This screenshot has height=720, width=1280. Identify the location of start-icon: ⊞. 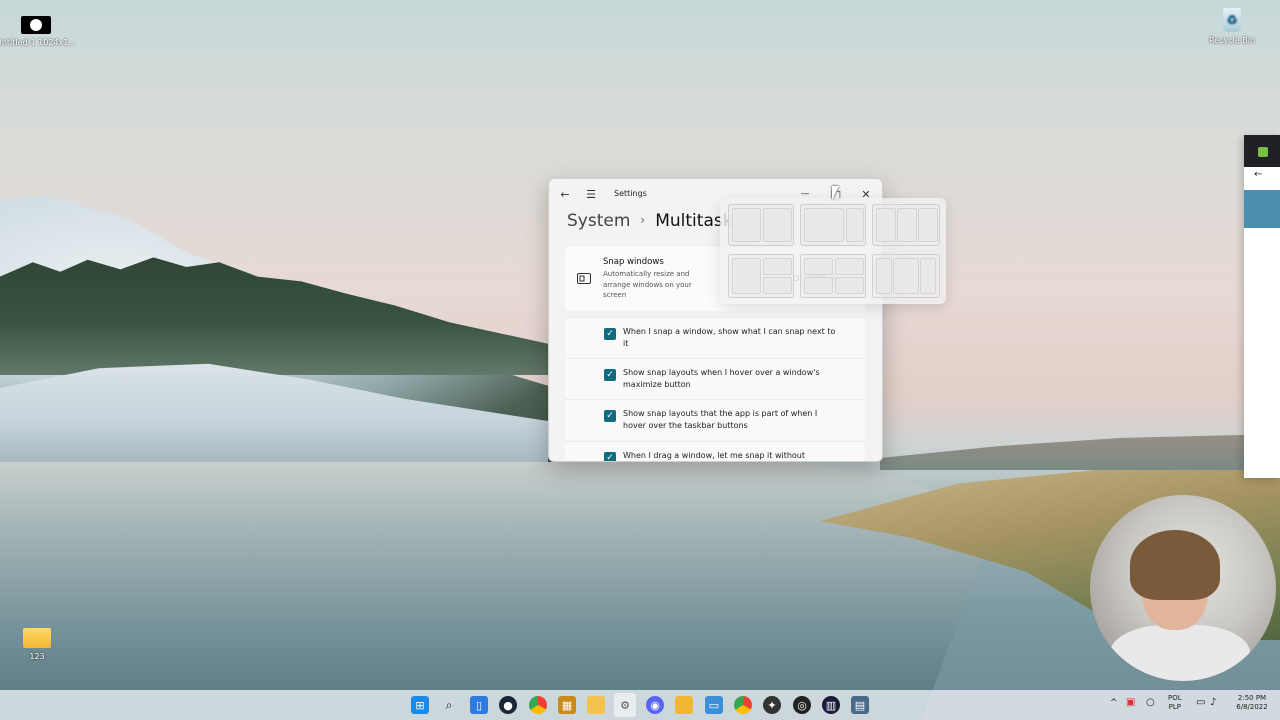
(420, 705).